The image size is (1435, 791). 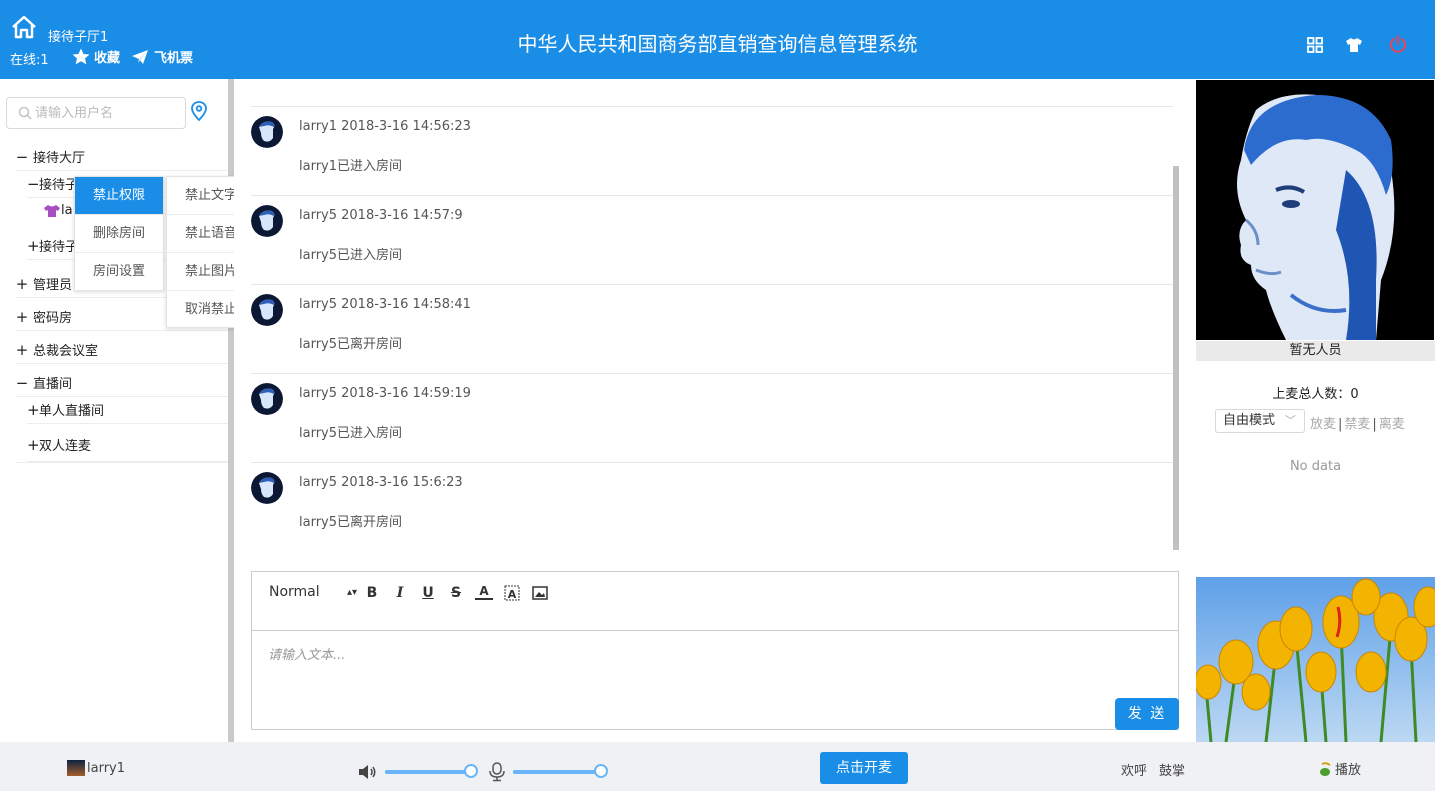 I want to click on app-title: 中华人民共和国商务部直销查询信息管理系统, so click(x=717, y=44).